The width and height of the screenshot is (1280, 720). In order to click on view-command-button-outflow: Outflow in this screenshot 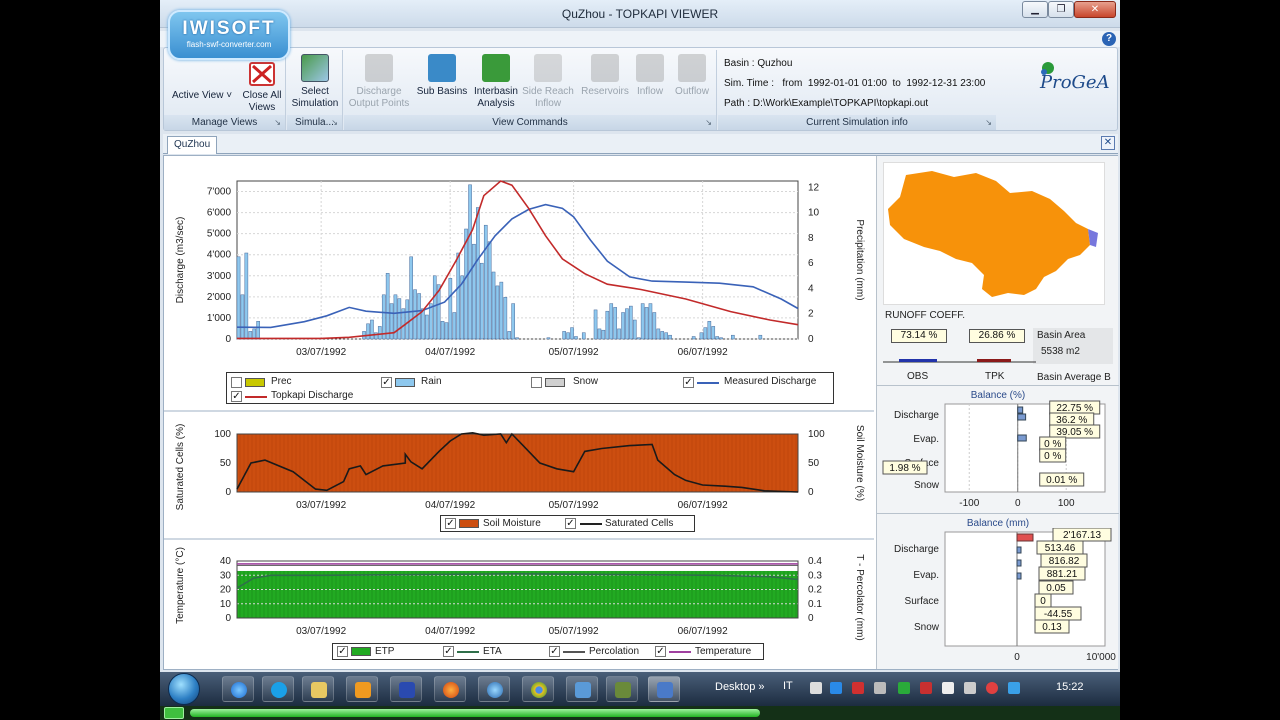, I will do `click(692, 75)`.